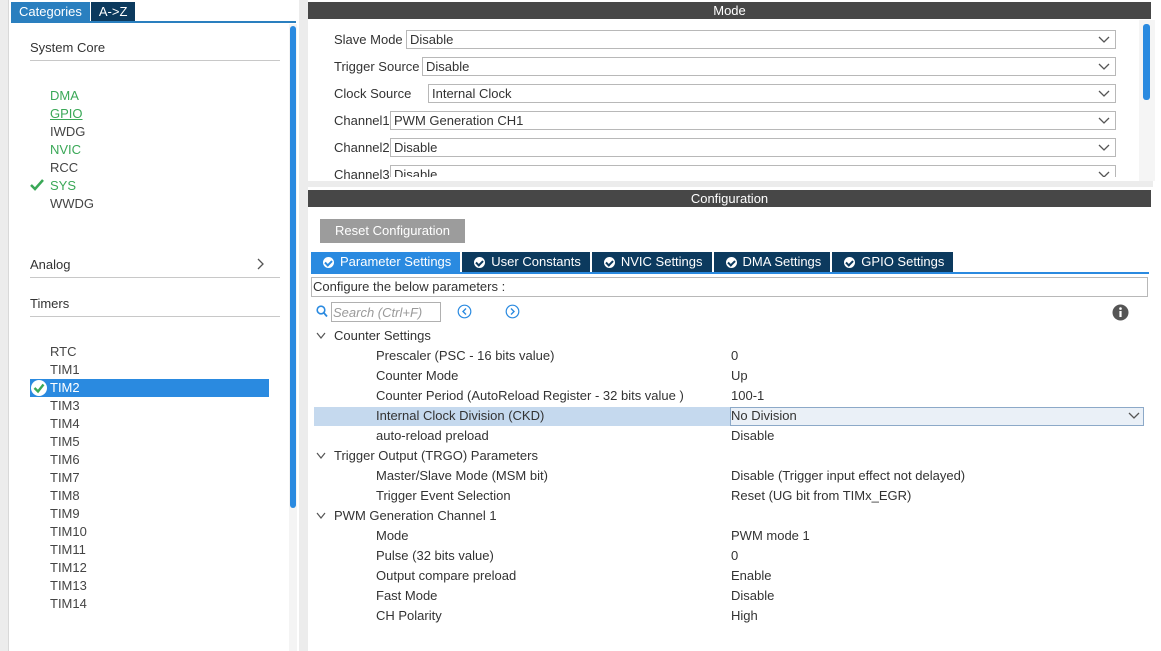  What do you see at coordinates (68, 604) in the screenshot?
I see `sidebar-item-tim14: TIM14` at bounding box center [68, 604].